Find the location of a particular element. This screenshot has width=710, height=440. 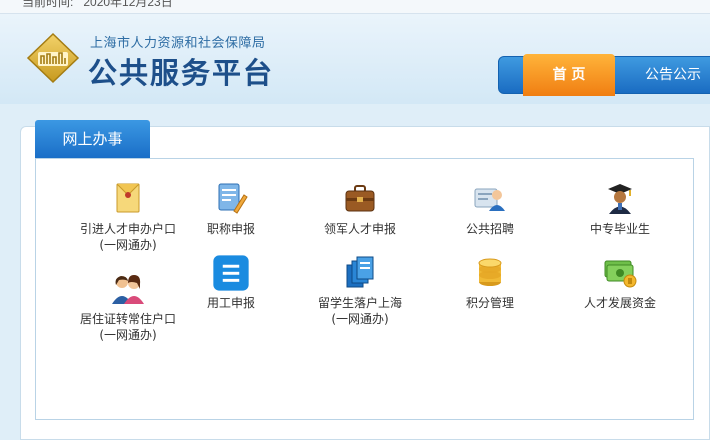

site-title: 公共服务平台 is located at coordinates (181, 73).